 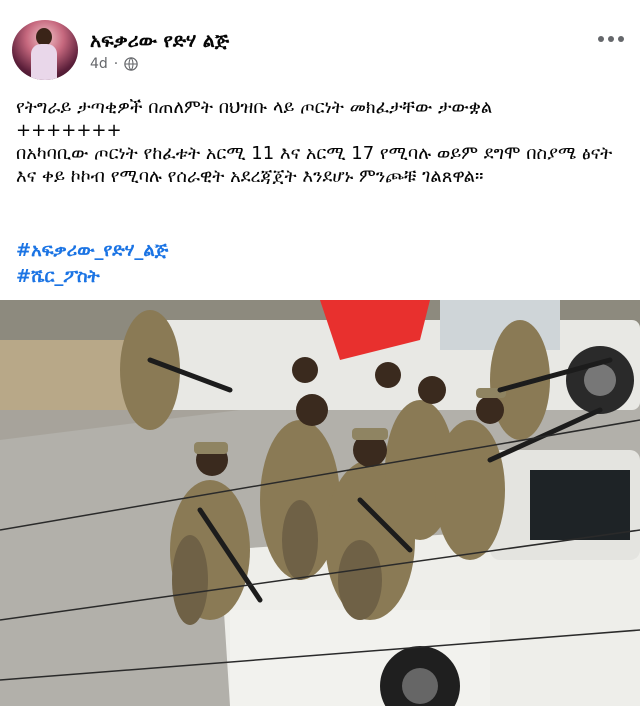 I want to click on avatar-figure-body, so click(x=44, y=62).